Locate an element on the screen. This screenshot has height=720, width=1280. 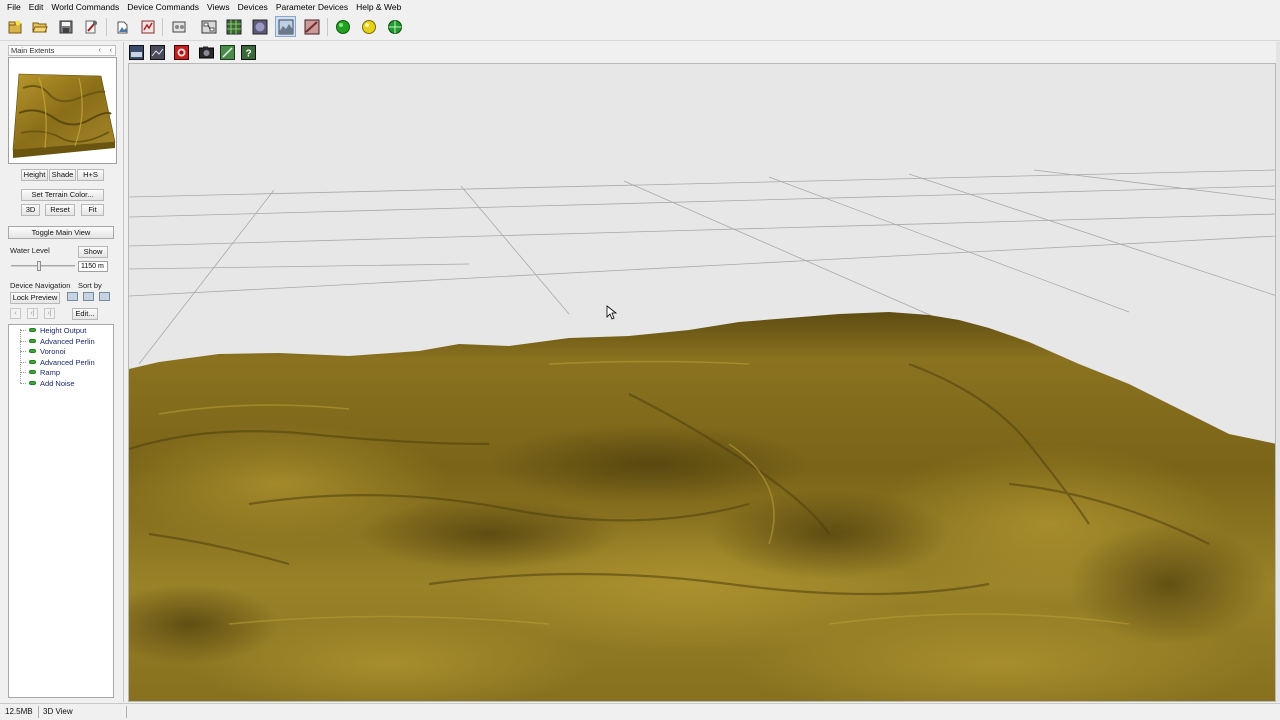
preview-3d-icon is located at coordinates (259, 26).